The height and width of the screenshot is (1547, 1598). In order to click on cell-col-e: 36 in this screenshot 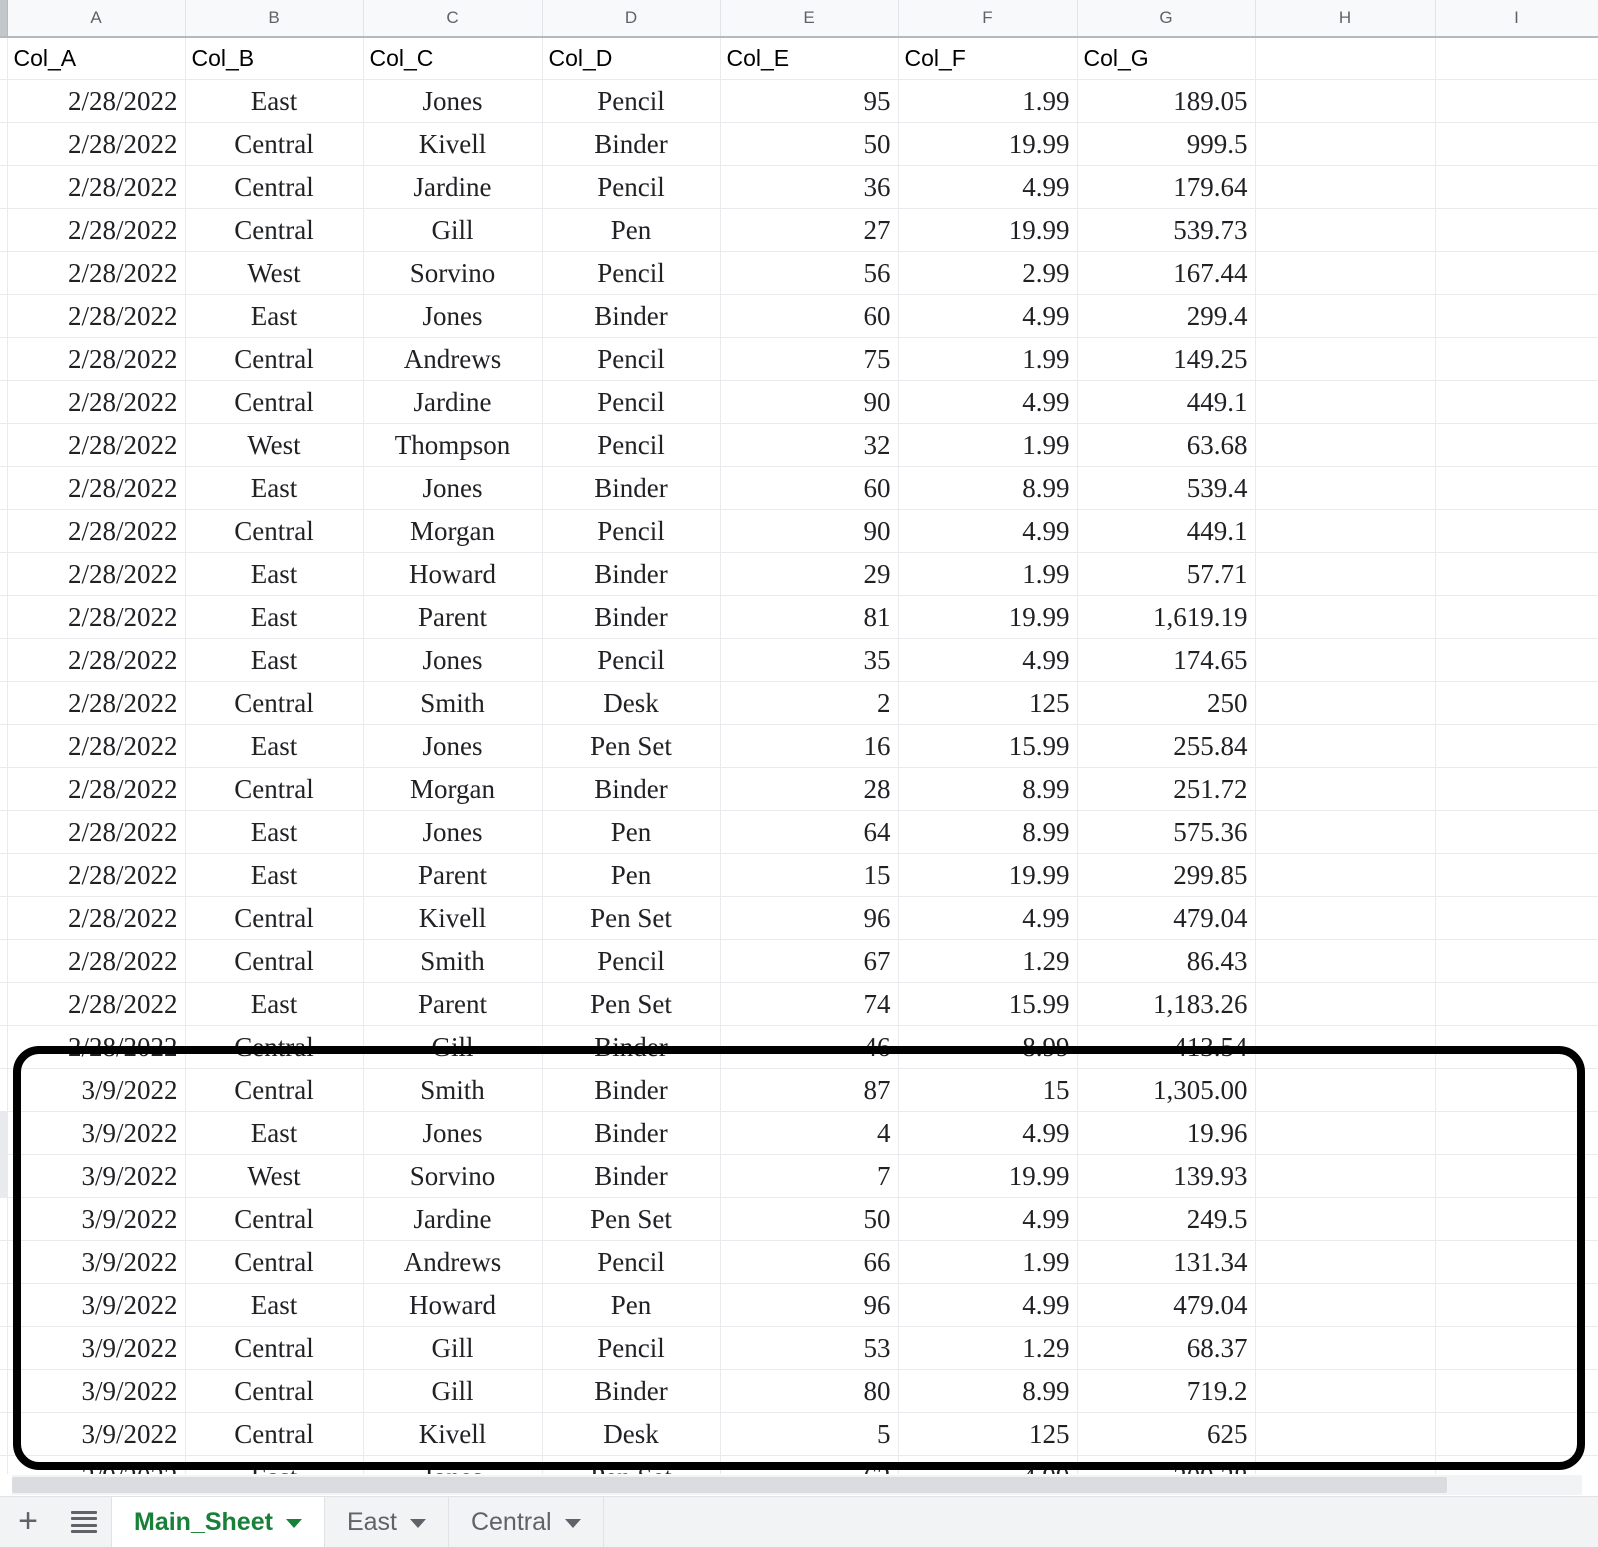, I will do `click(809, 187)`.